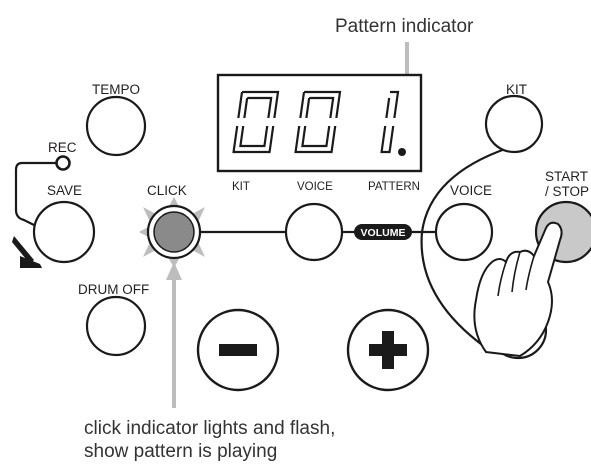 This screenshot has height=464, width=591. I want to click on voice-button, so click(464, 232).